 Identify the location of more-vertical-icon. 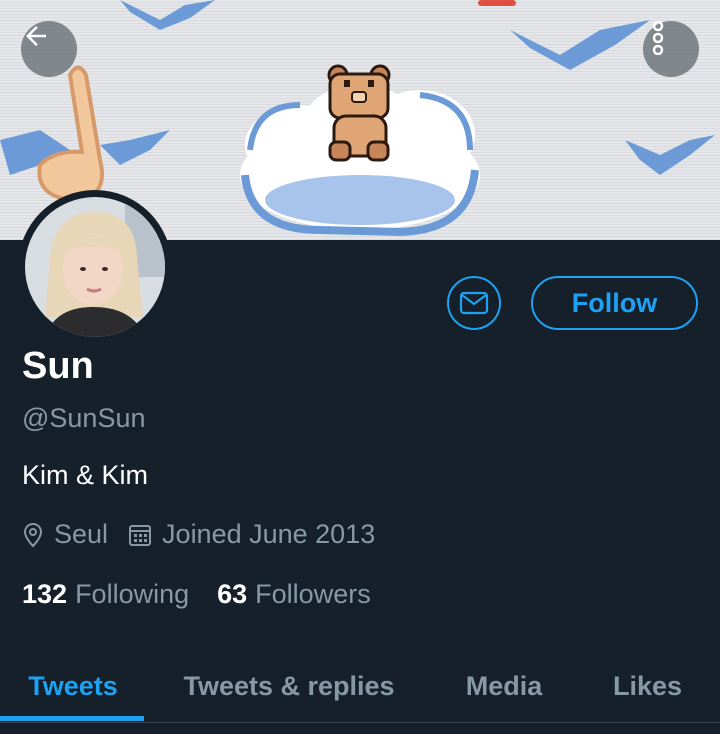
(658, 38).